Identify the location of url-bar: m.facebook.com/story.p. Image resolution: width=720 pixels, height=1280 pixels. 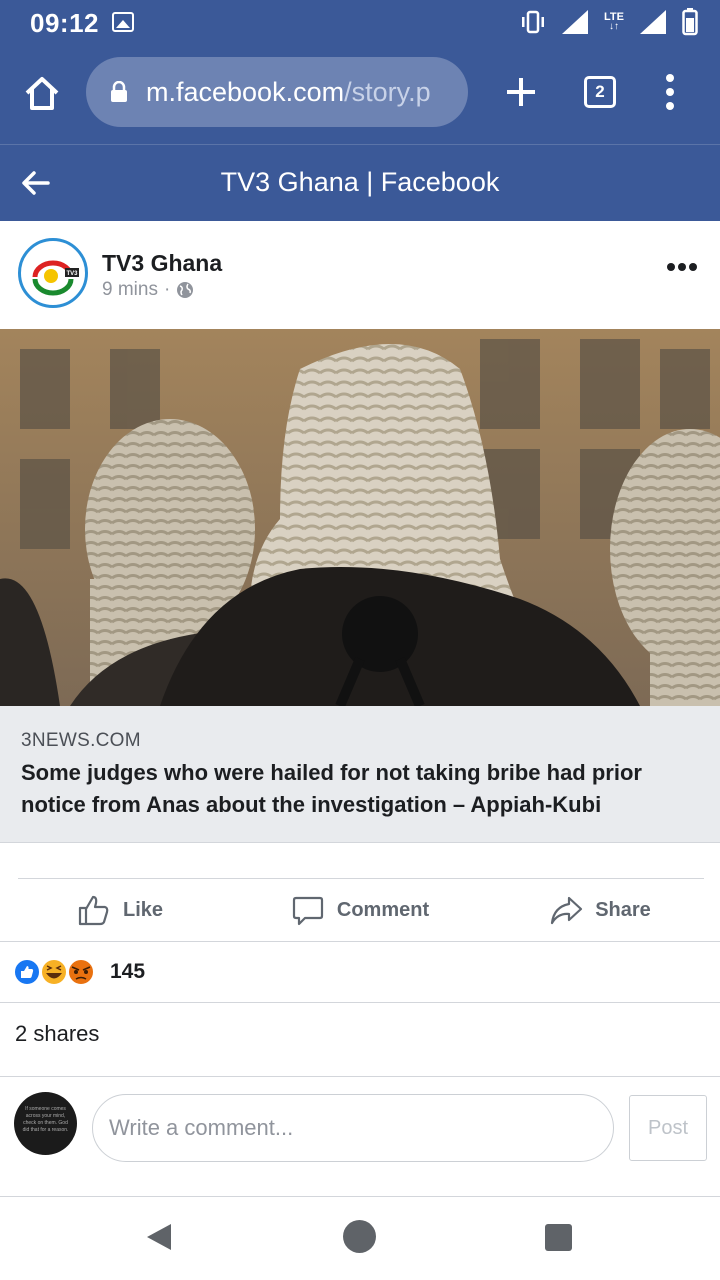
(277, 92).